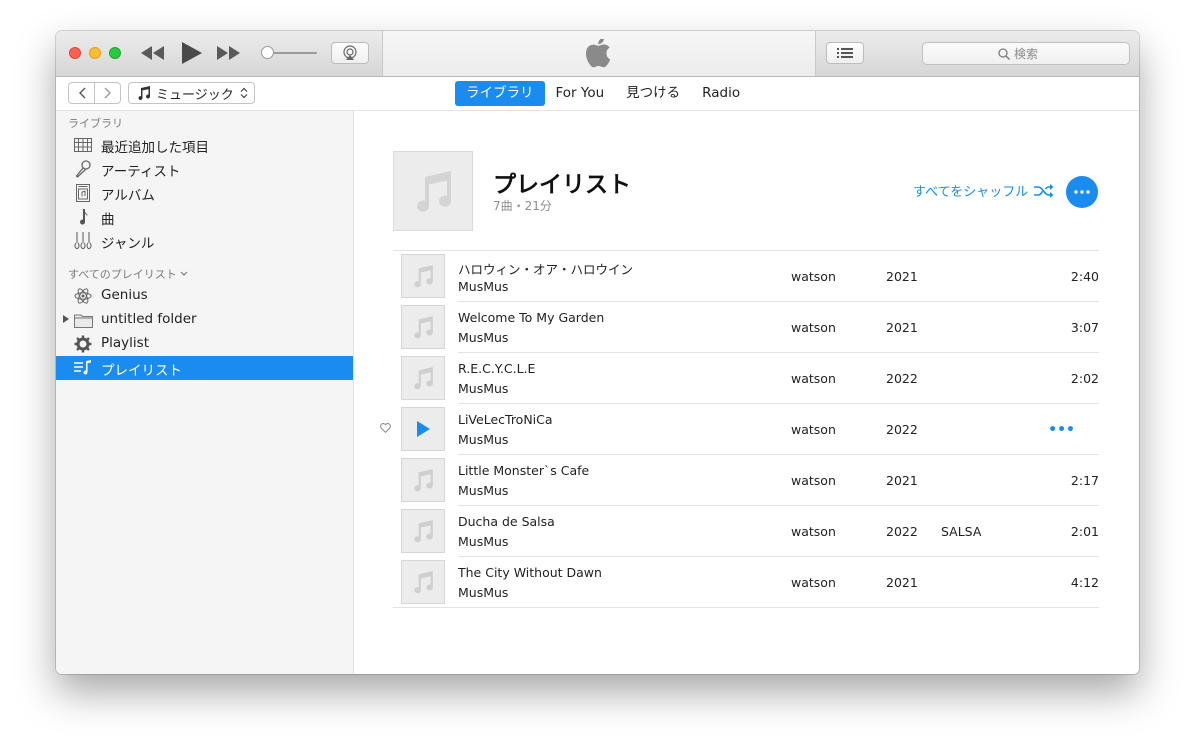 Image resolution: width=1195 pixels, height=755 pixels. I want to click on search-field, so click(1026, 53).